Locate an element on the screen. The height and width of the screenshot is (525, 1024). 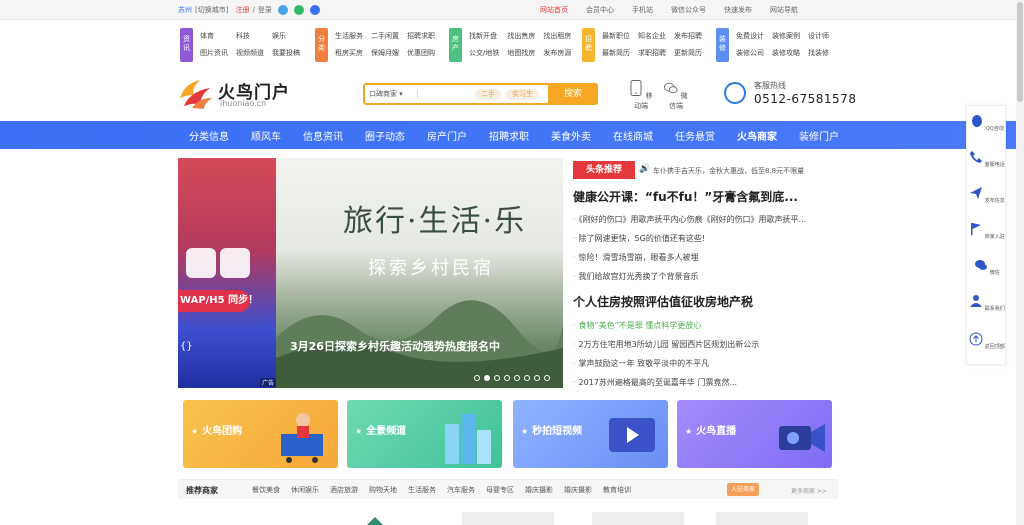
feature-card-livestream: 火鸟直播 is located at coordinates (754, 434).